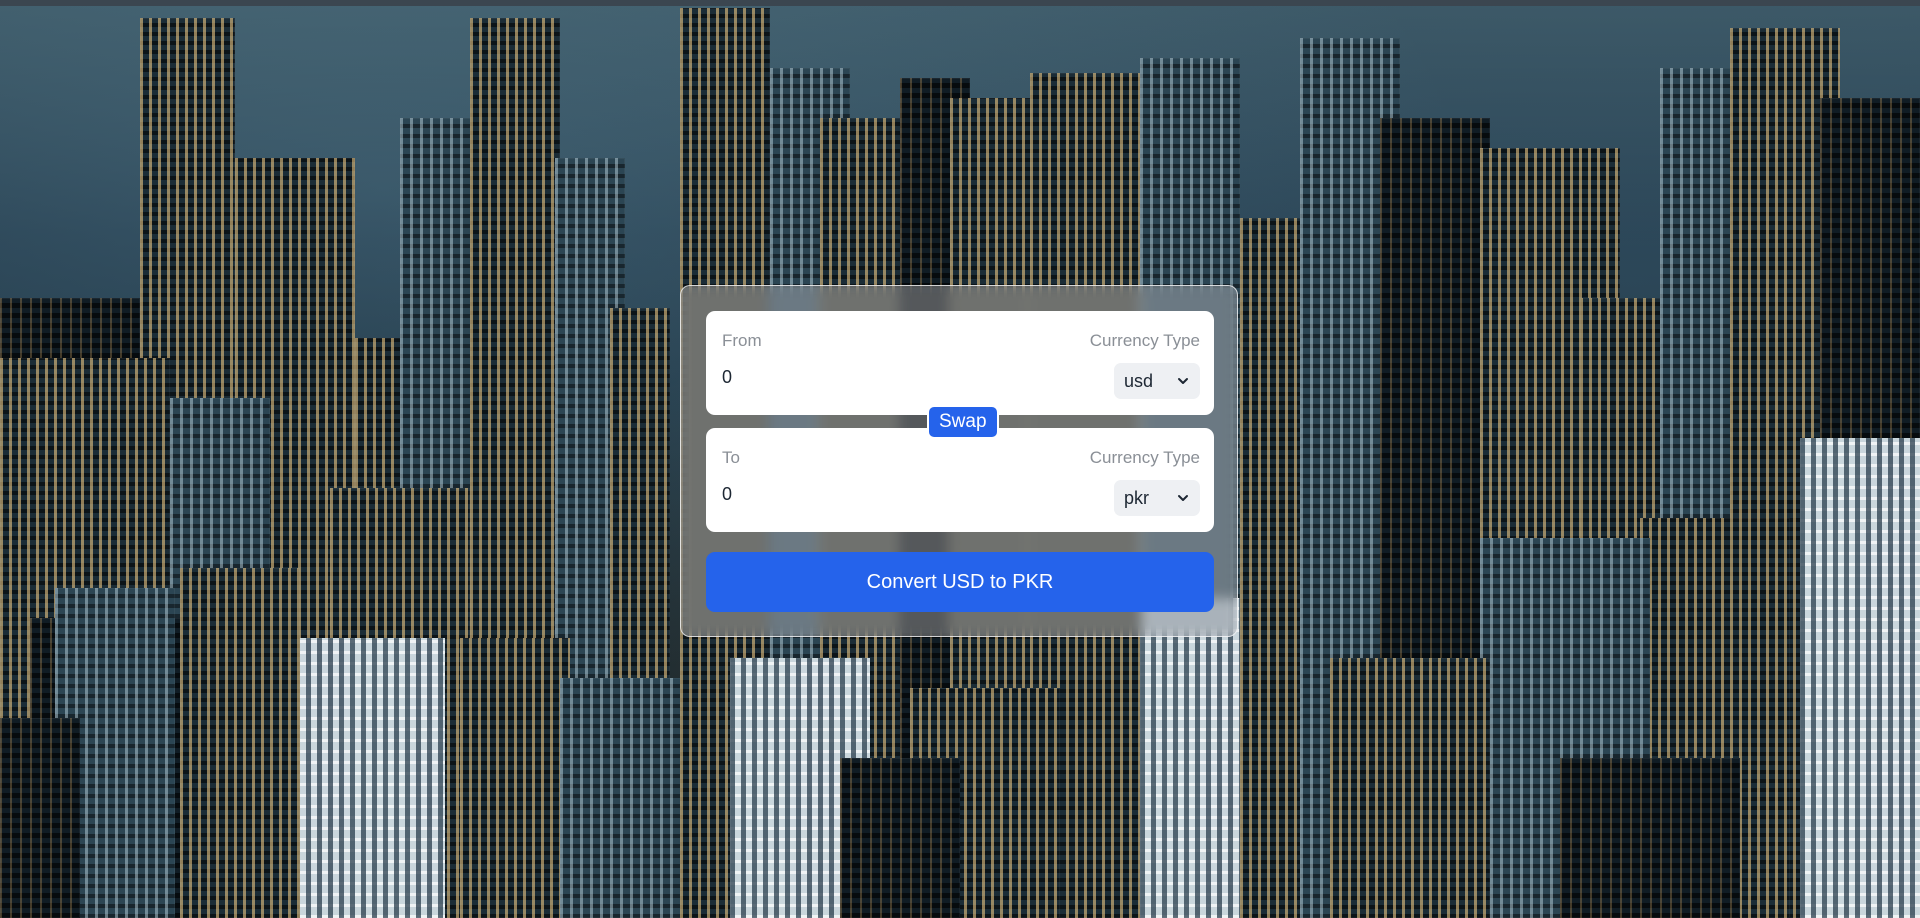 This screenshot has height=918, width=1920. I want to click on swap-button: Swap, so click(963, 422).